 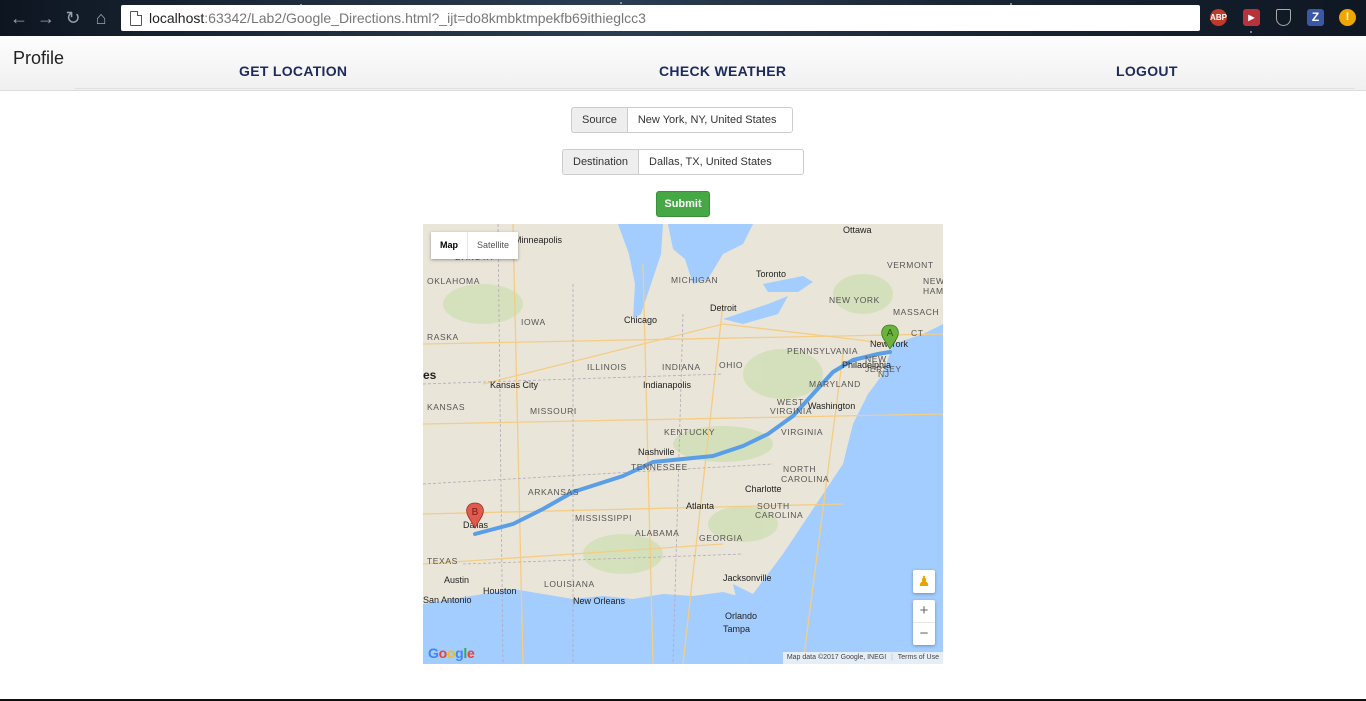 I want to click on svg-text: PENNSYLVANIA, so click(x=822, y=351).